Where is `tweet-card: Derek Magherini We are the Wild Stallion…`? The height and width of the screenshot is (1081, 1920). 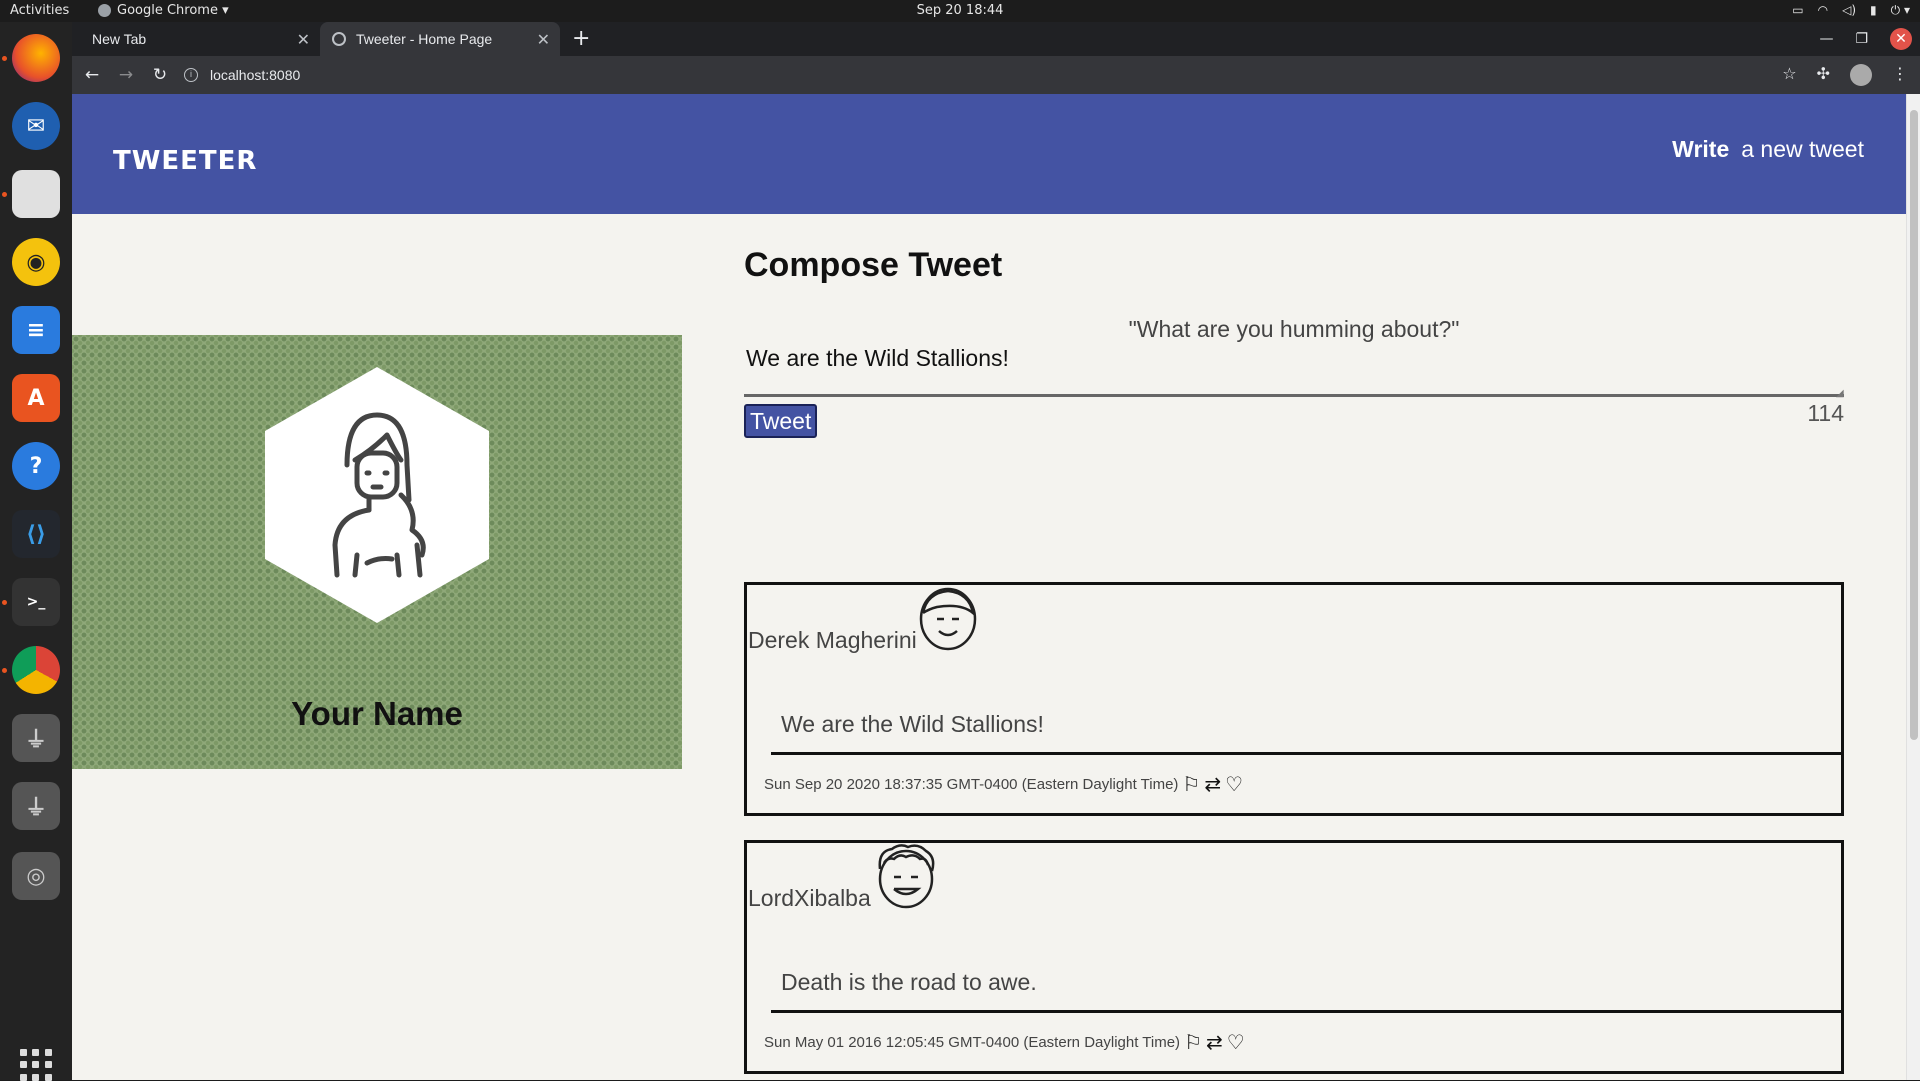 tweet-card: Derek Magherini We are the Wild Stallion… is located at coordinates (1294, 699).